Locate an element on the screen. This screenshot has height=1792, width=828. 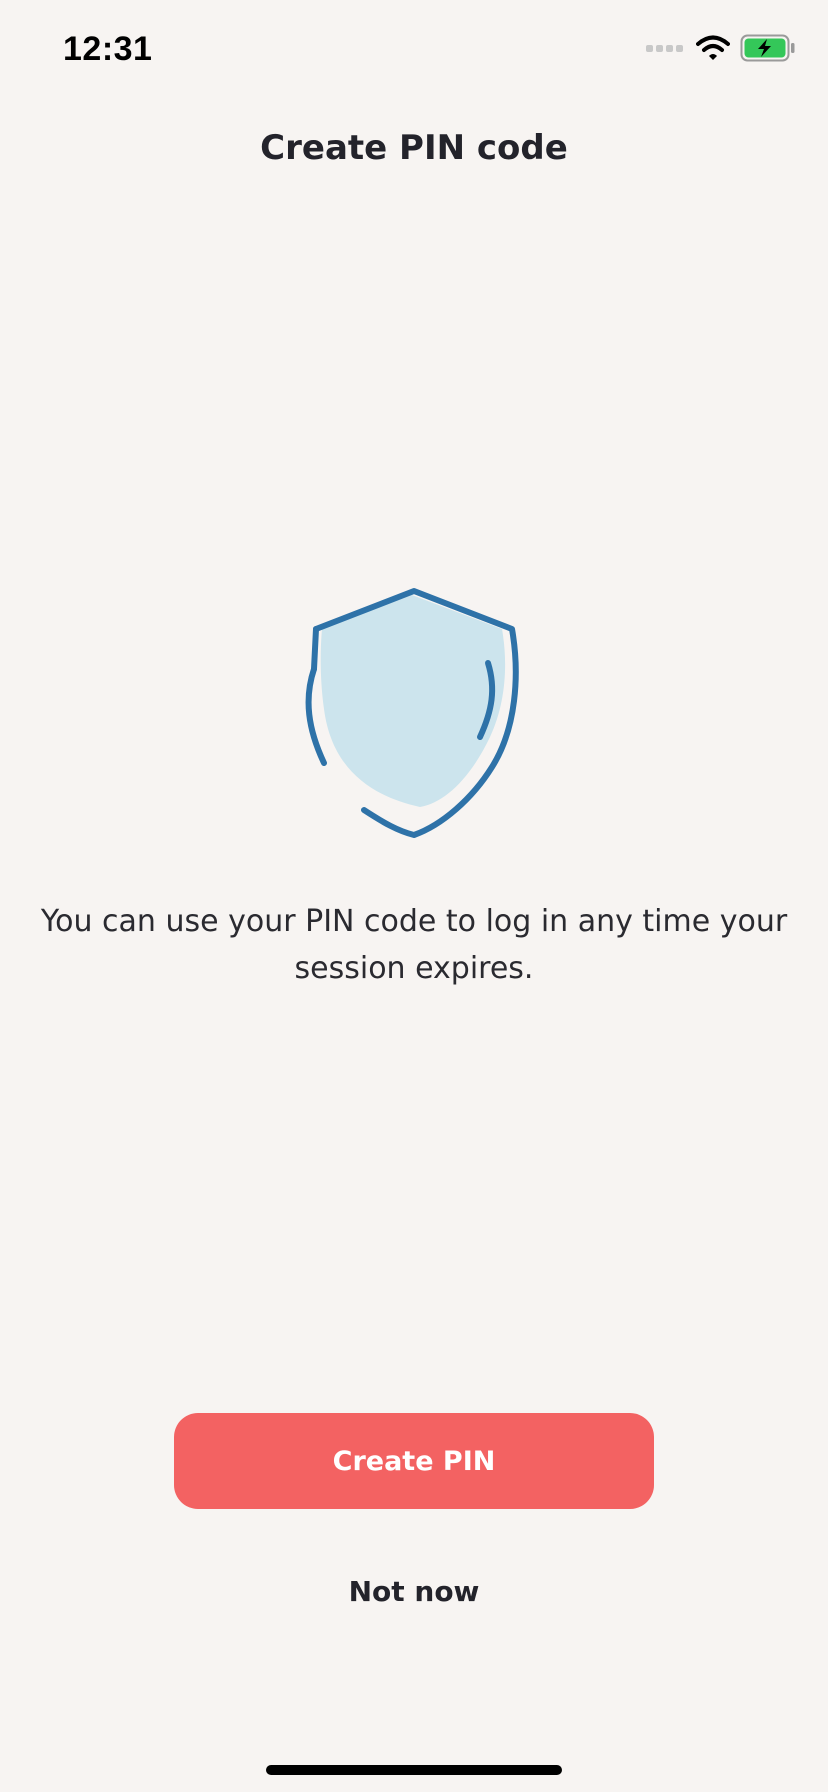
battery-charging-icon is located at coordinates (767, 48).